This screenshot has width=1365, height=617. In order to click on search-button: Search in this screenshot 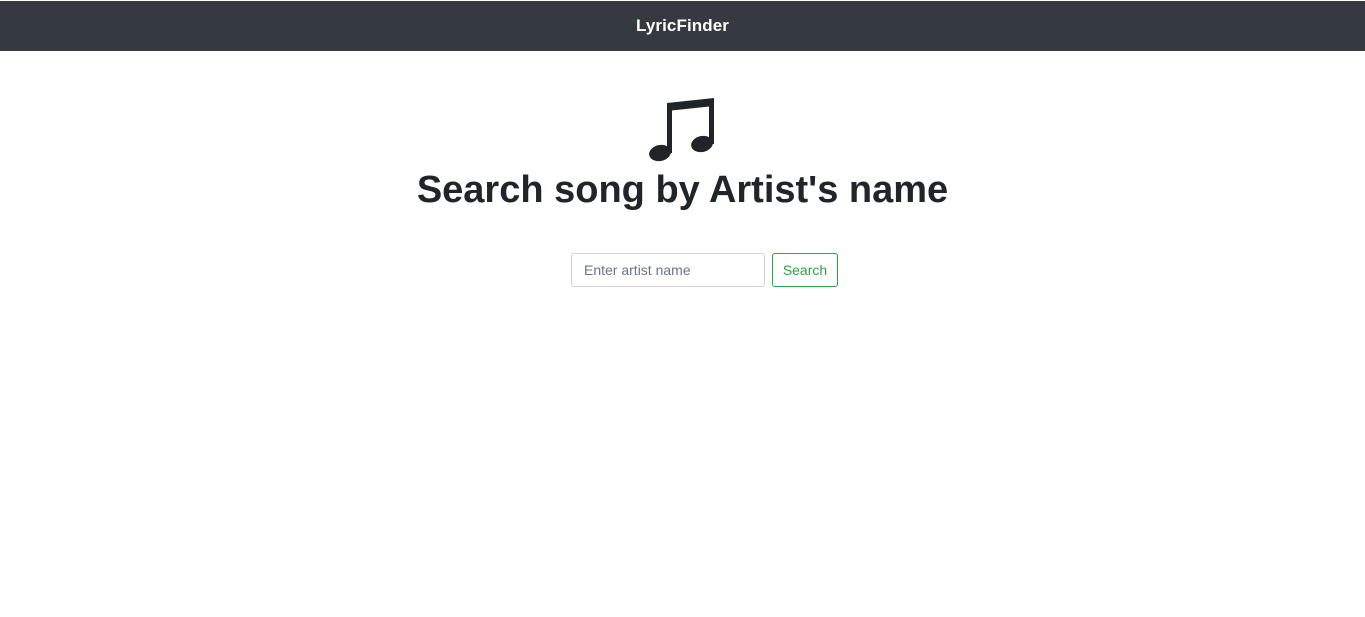, I will do `click(805, 270)`.